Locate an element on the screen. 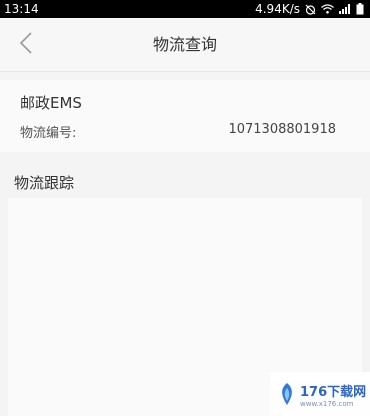  watermark-text-block: 176下载网 www.x176.com is located at coordinates (333, 394).